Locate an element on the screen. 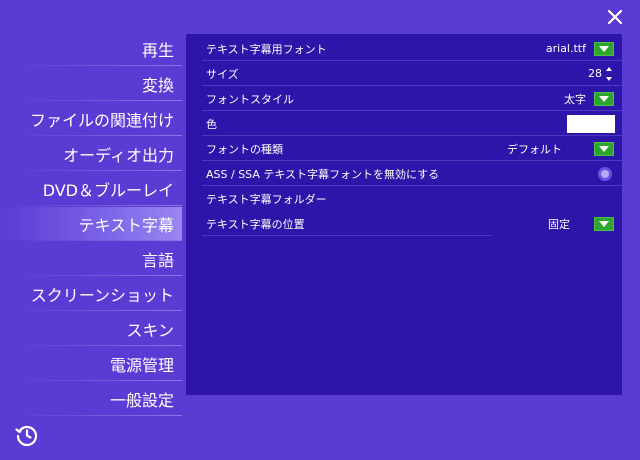 This screenshot has width=640, height=460. sidebar-item-label: 電源管理 is located at coordinates (141, 365).